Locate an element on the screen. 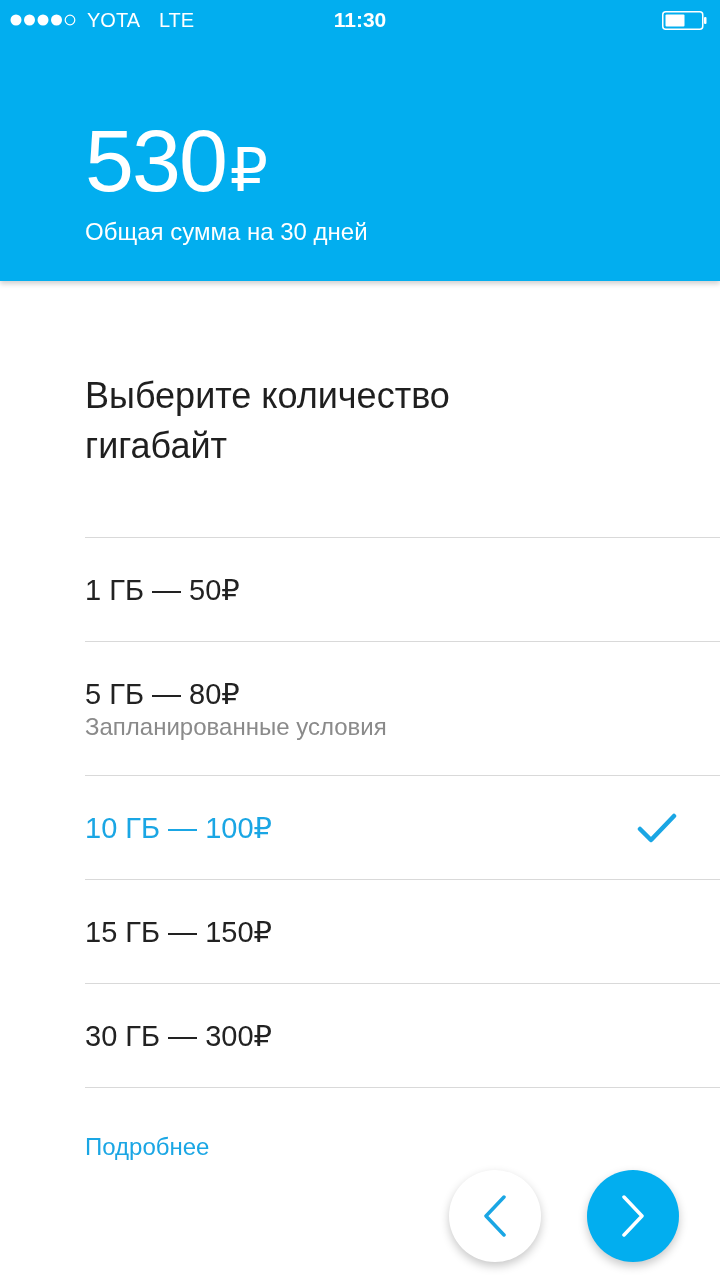 The image size is (720, 1280). option-item: 15 ГБ — 150₽ is located at coordinates (402, 931).